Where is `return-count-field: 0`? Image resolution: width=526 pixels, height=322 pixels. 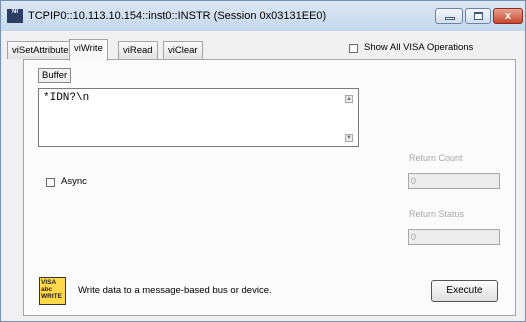 return-count-field: 0 is located at coordinates (454, 181).